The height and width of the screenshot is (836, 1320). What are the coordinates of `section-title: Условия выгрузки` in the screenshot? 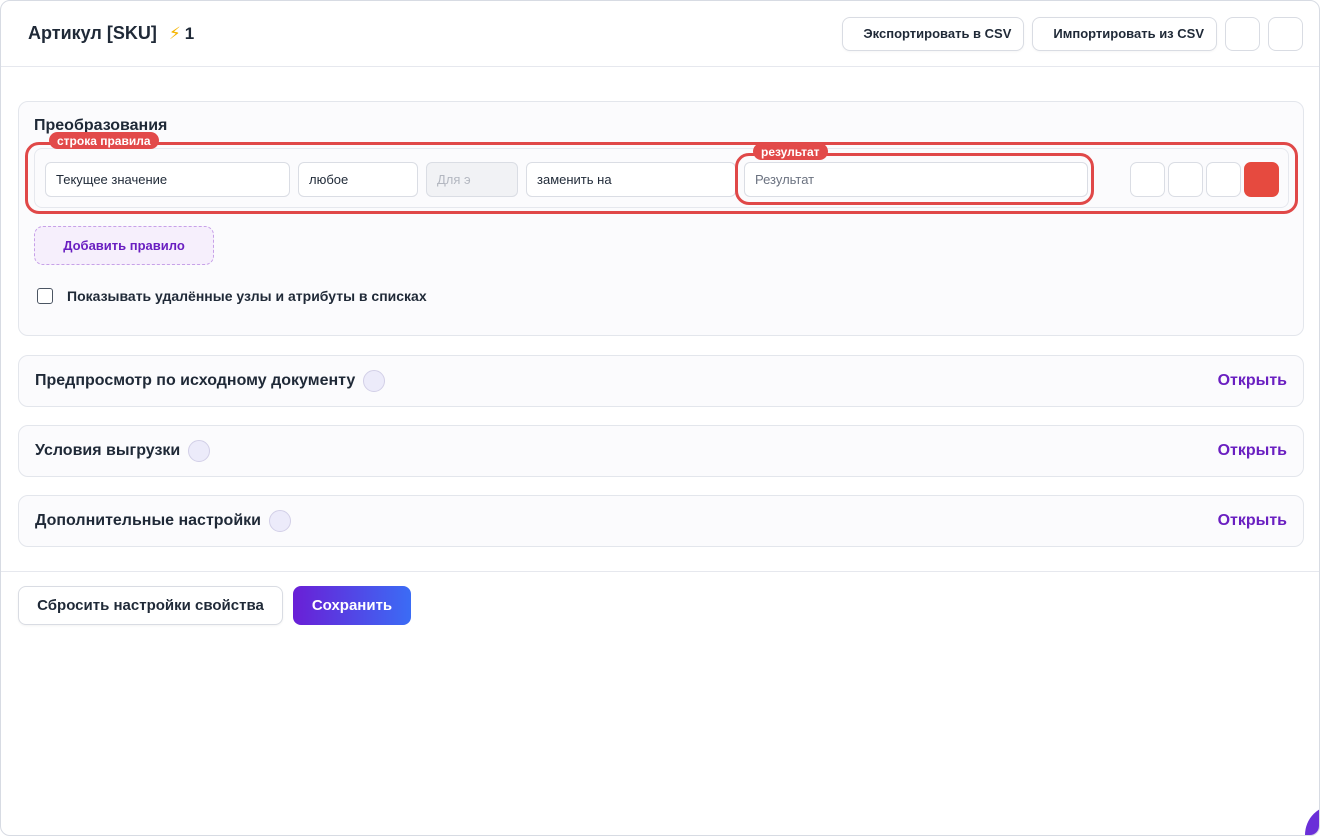 It's located at (108, 450).